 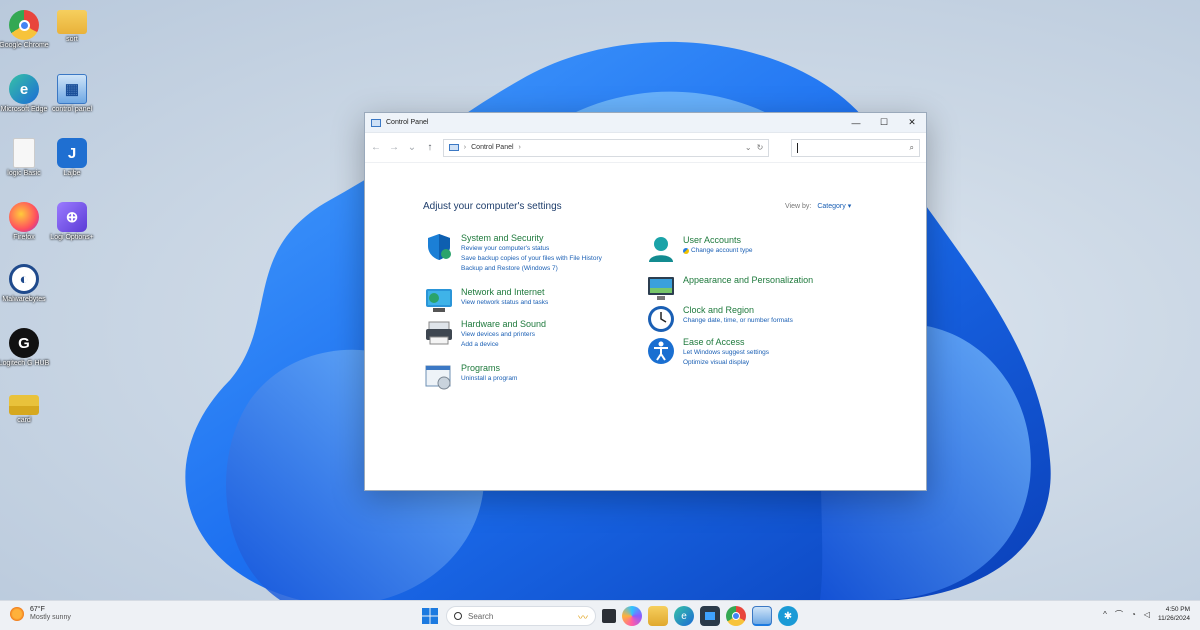 What do you see at coordinates (40, 614) in the screenshot?
I see `weather-widget: 67°F Mostly sunny` at bounding box center [40, 614].